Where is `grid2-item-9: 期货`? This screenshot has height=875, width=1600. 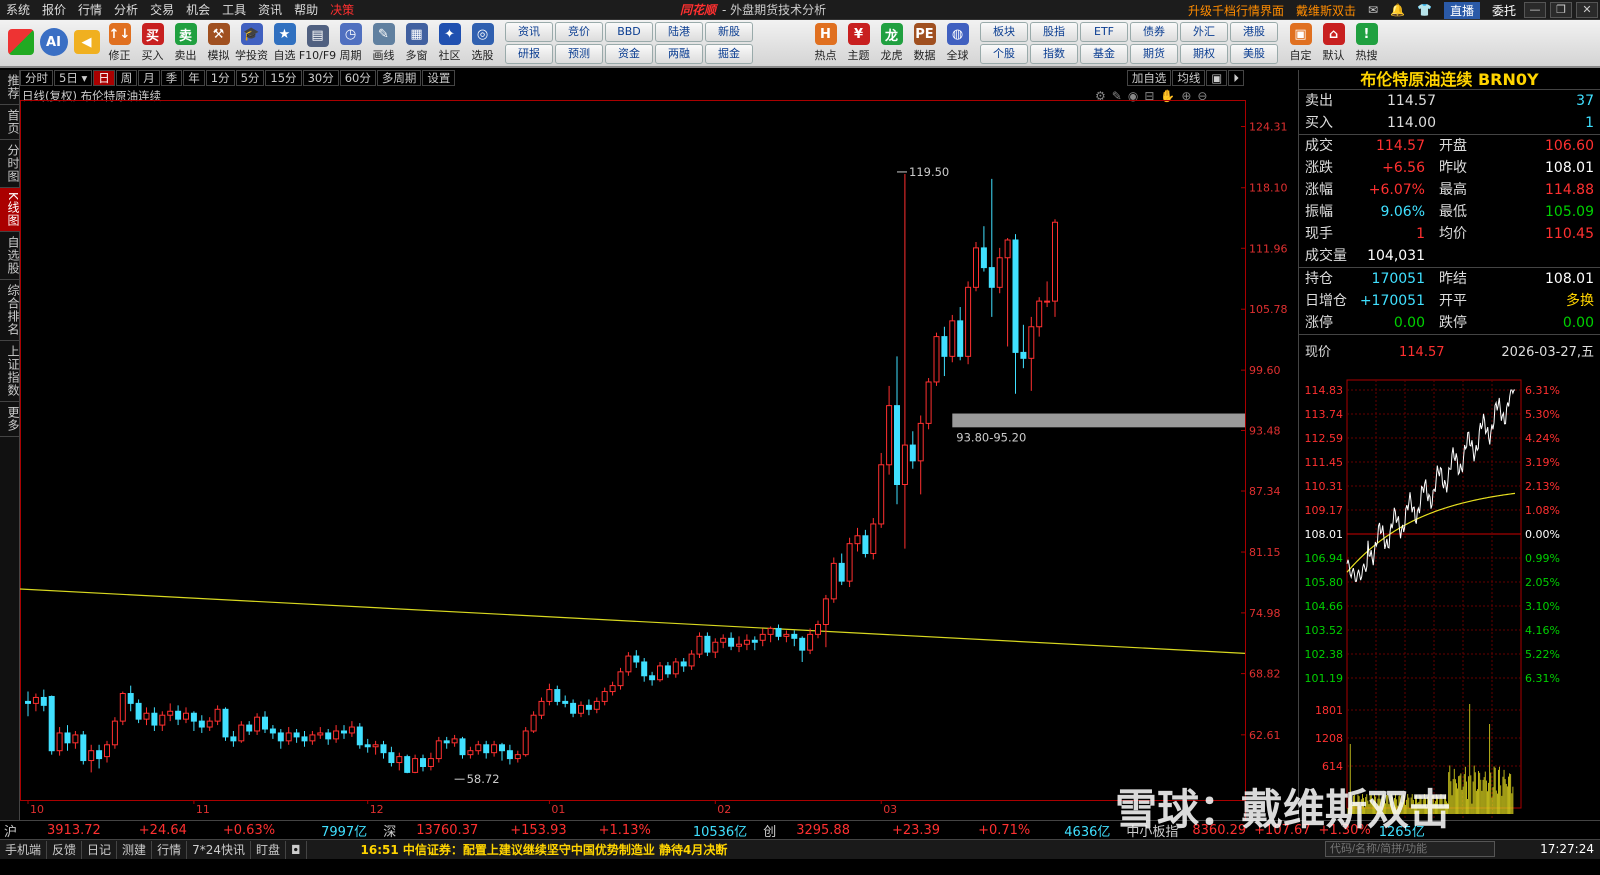 grid2-item-9: 期货 is located at coordinates (1154, 54).